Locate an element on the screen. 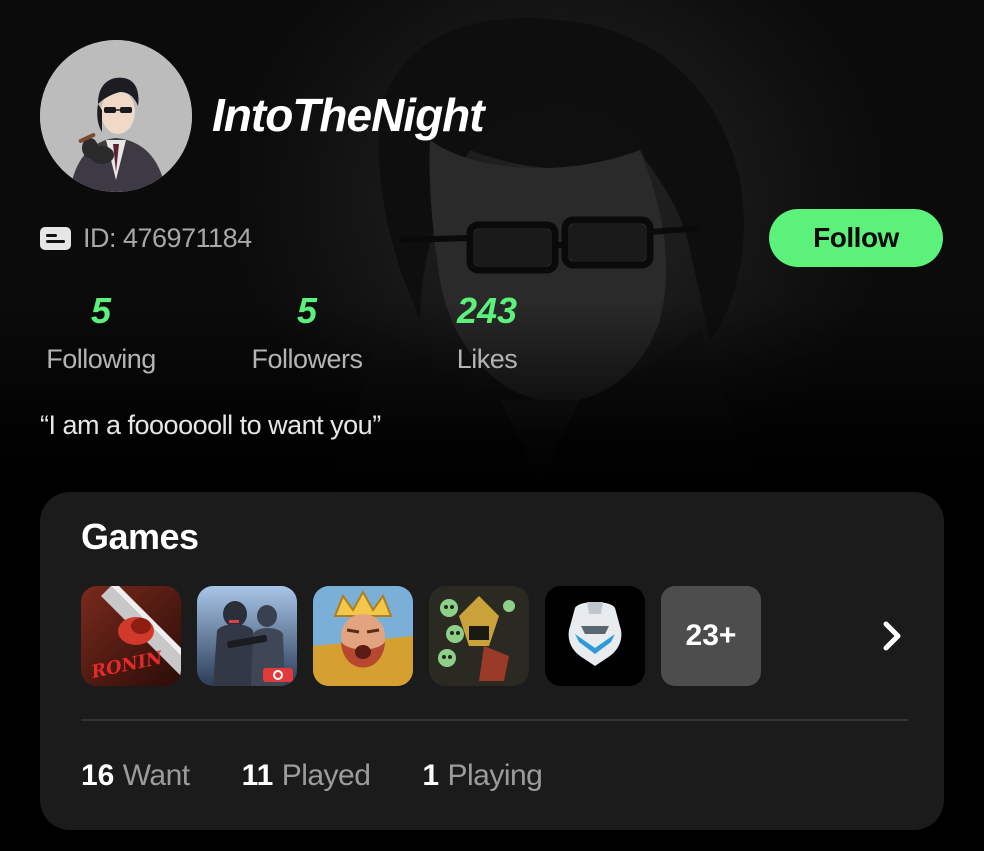 This screenshot has height=851, width=984. games-divider is located at coordinates (494, 720).